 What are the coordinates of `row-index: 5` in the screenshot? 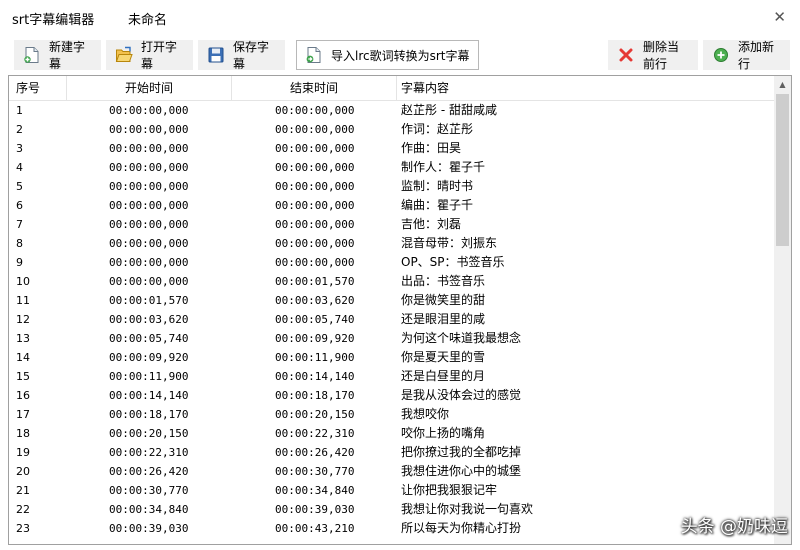 It's located at (41, 186).